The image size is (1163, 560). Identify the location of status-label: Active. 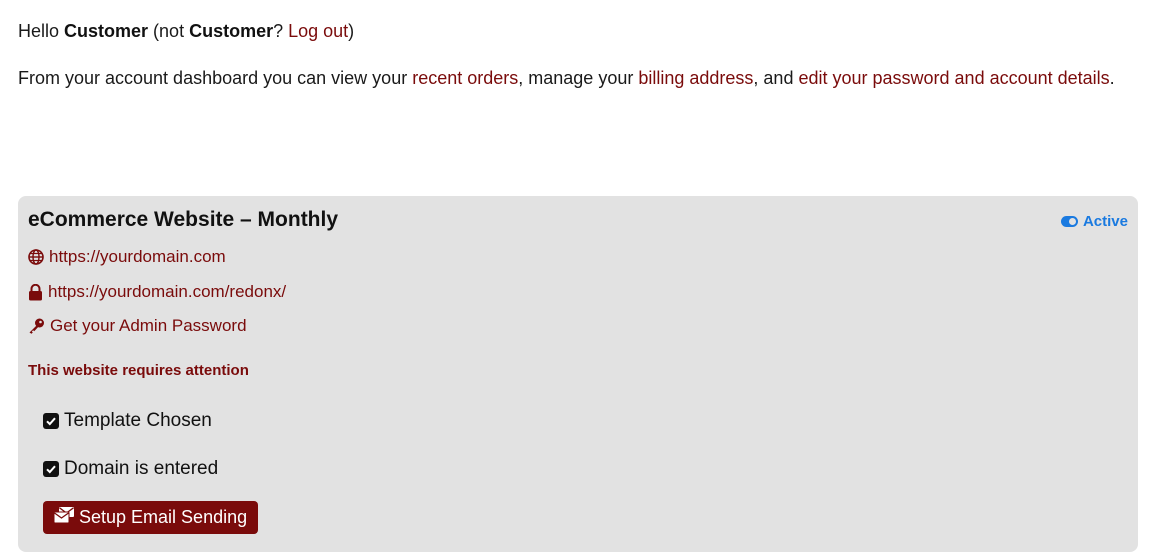
(1105, 221).